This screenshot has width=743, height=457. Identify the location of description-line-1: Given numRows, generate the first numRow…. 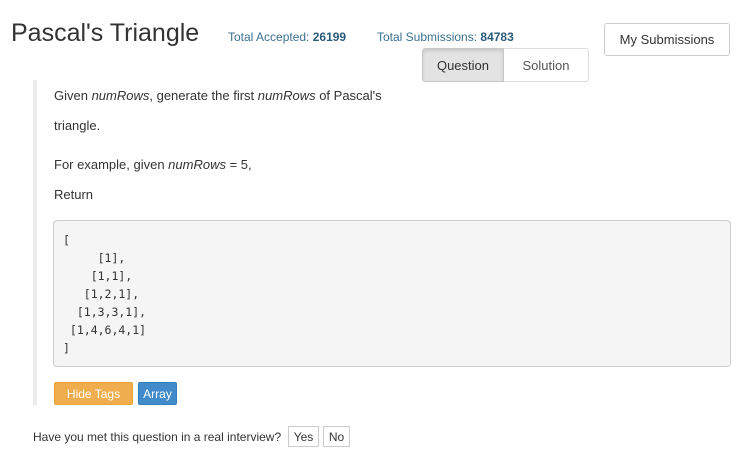
(218, 95).